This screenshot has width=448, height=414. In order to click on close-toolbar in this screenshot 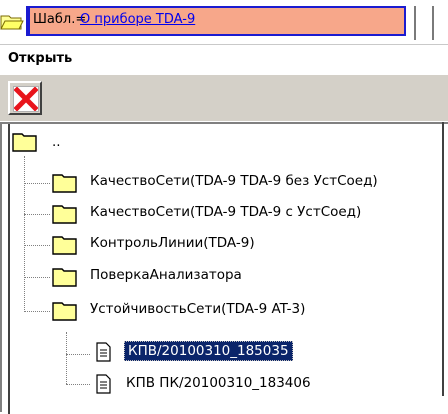, I will do `click(224, 98)`.